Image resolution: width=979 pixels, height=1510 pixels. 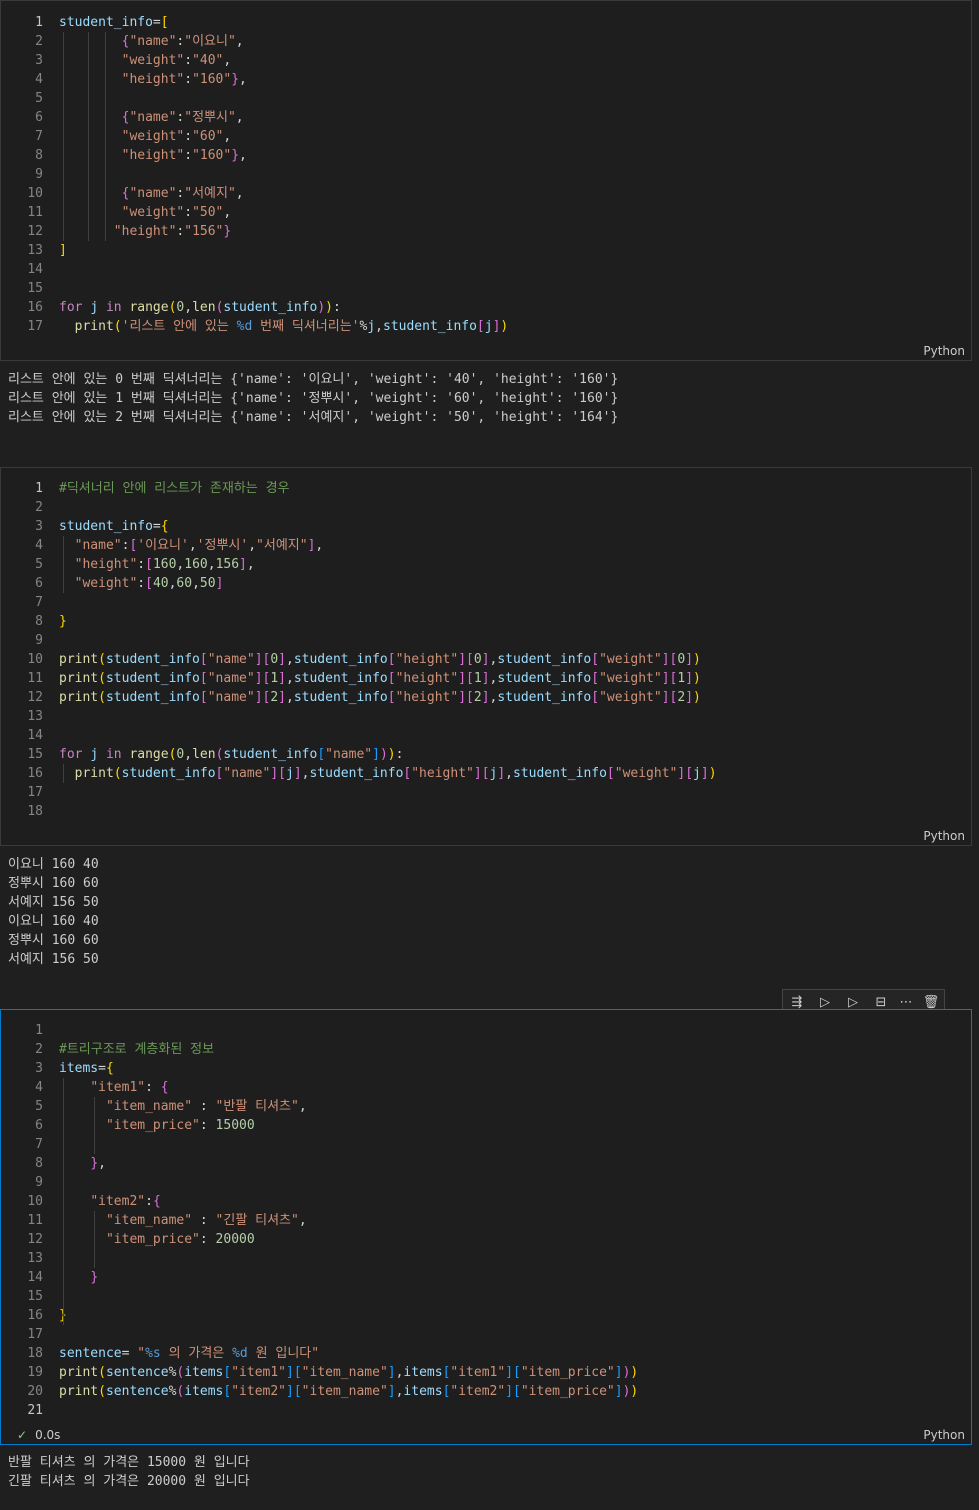 I want to click on code-line: 8 },, so click(x=486, y=1163).